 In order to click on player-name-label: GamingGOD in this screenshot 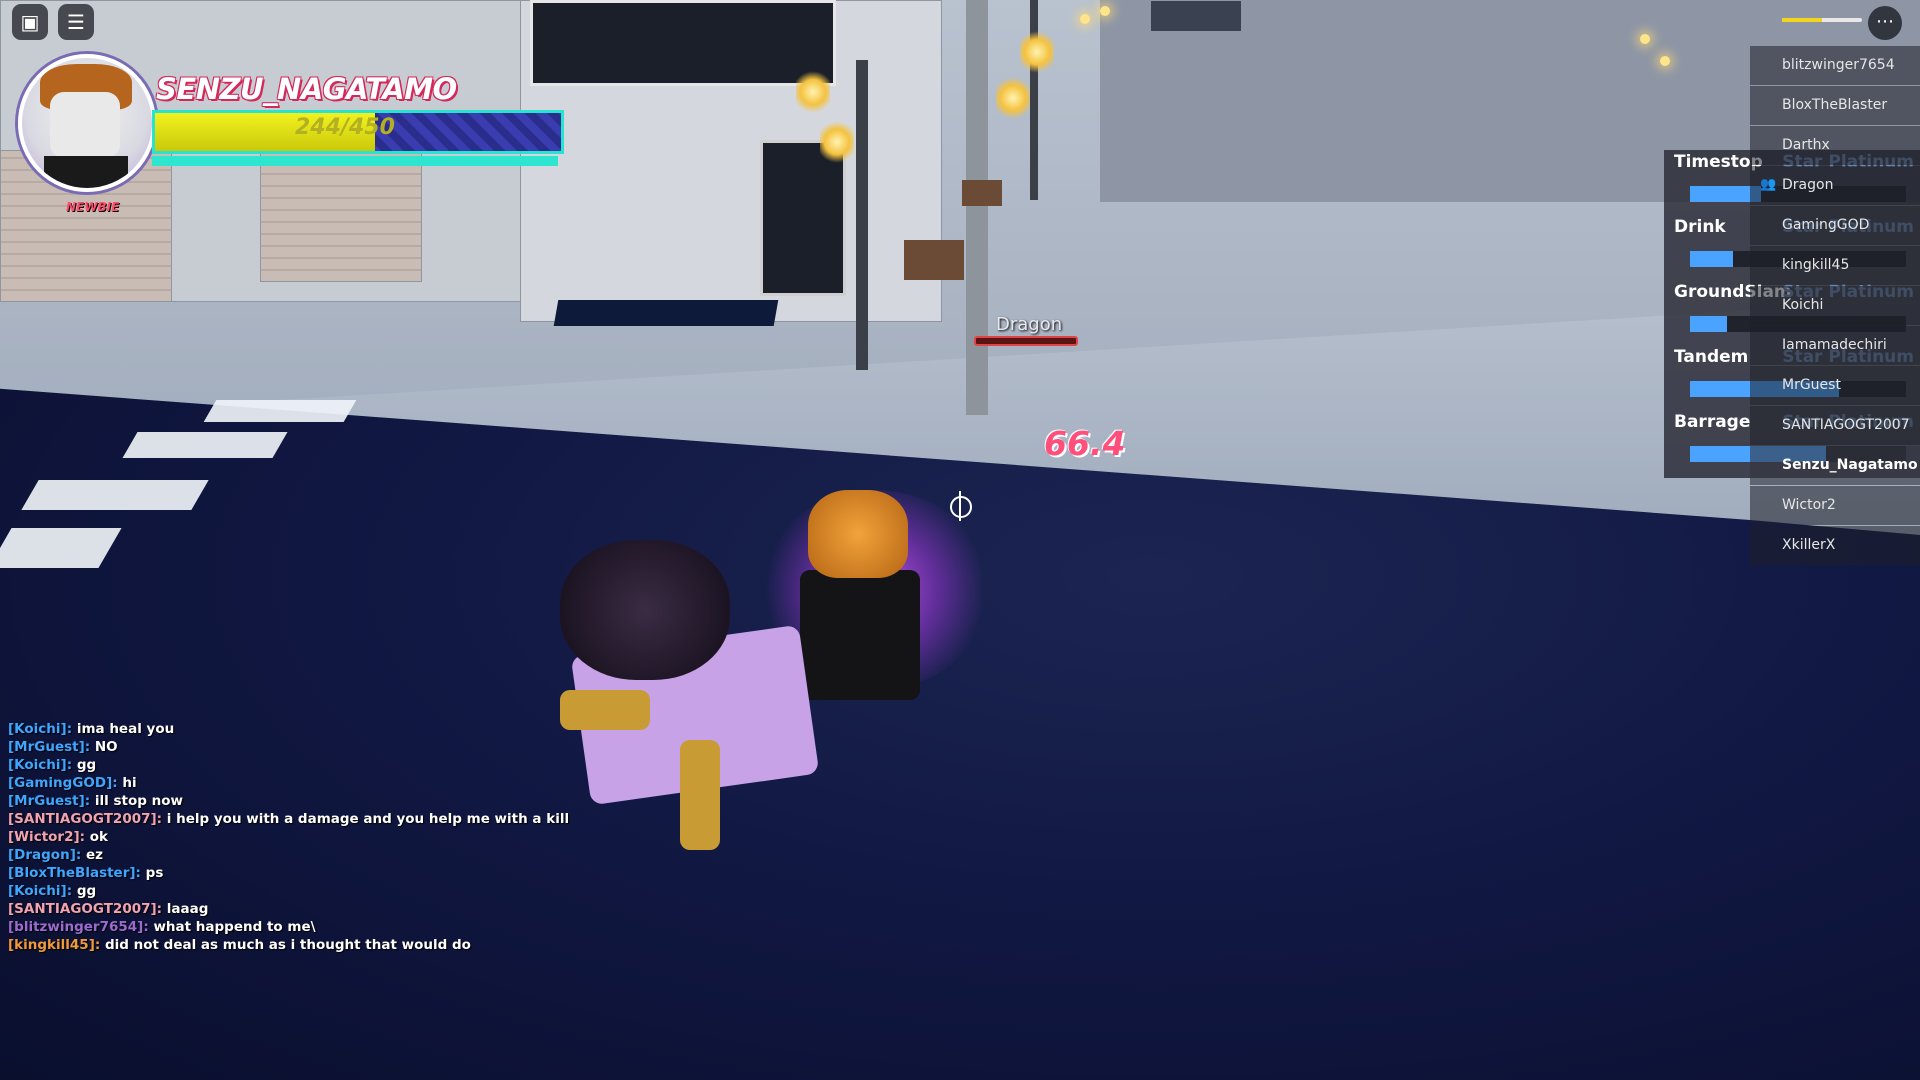, I will do `click(1826, 225)`.